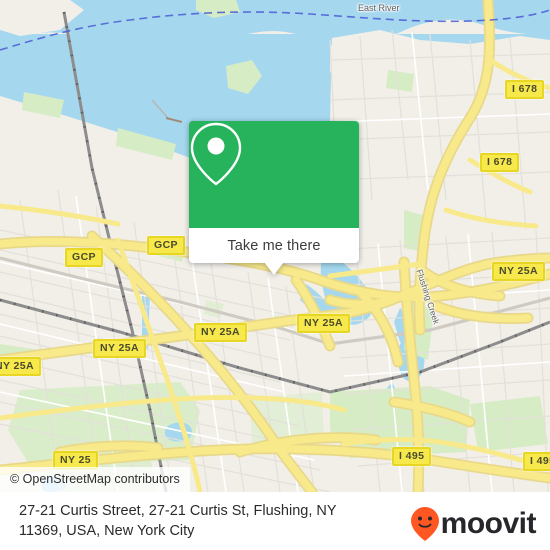 This screenshot has height=550, width=550. I want to click on location-popup: Take me there, so click(274, 198).